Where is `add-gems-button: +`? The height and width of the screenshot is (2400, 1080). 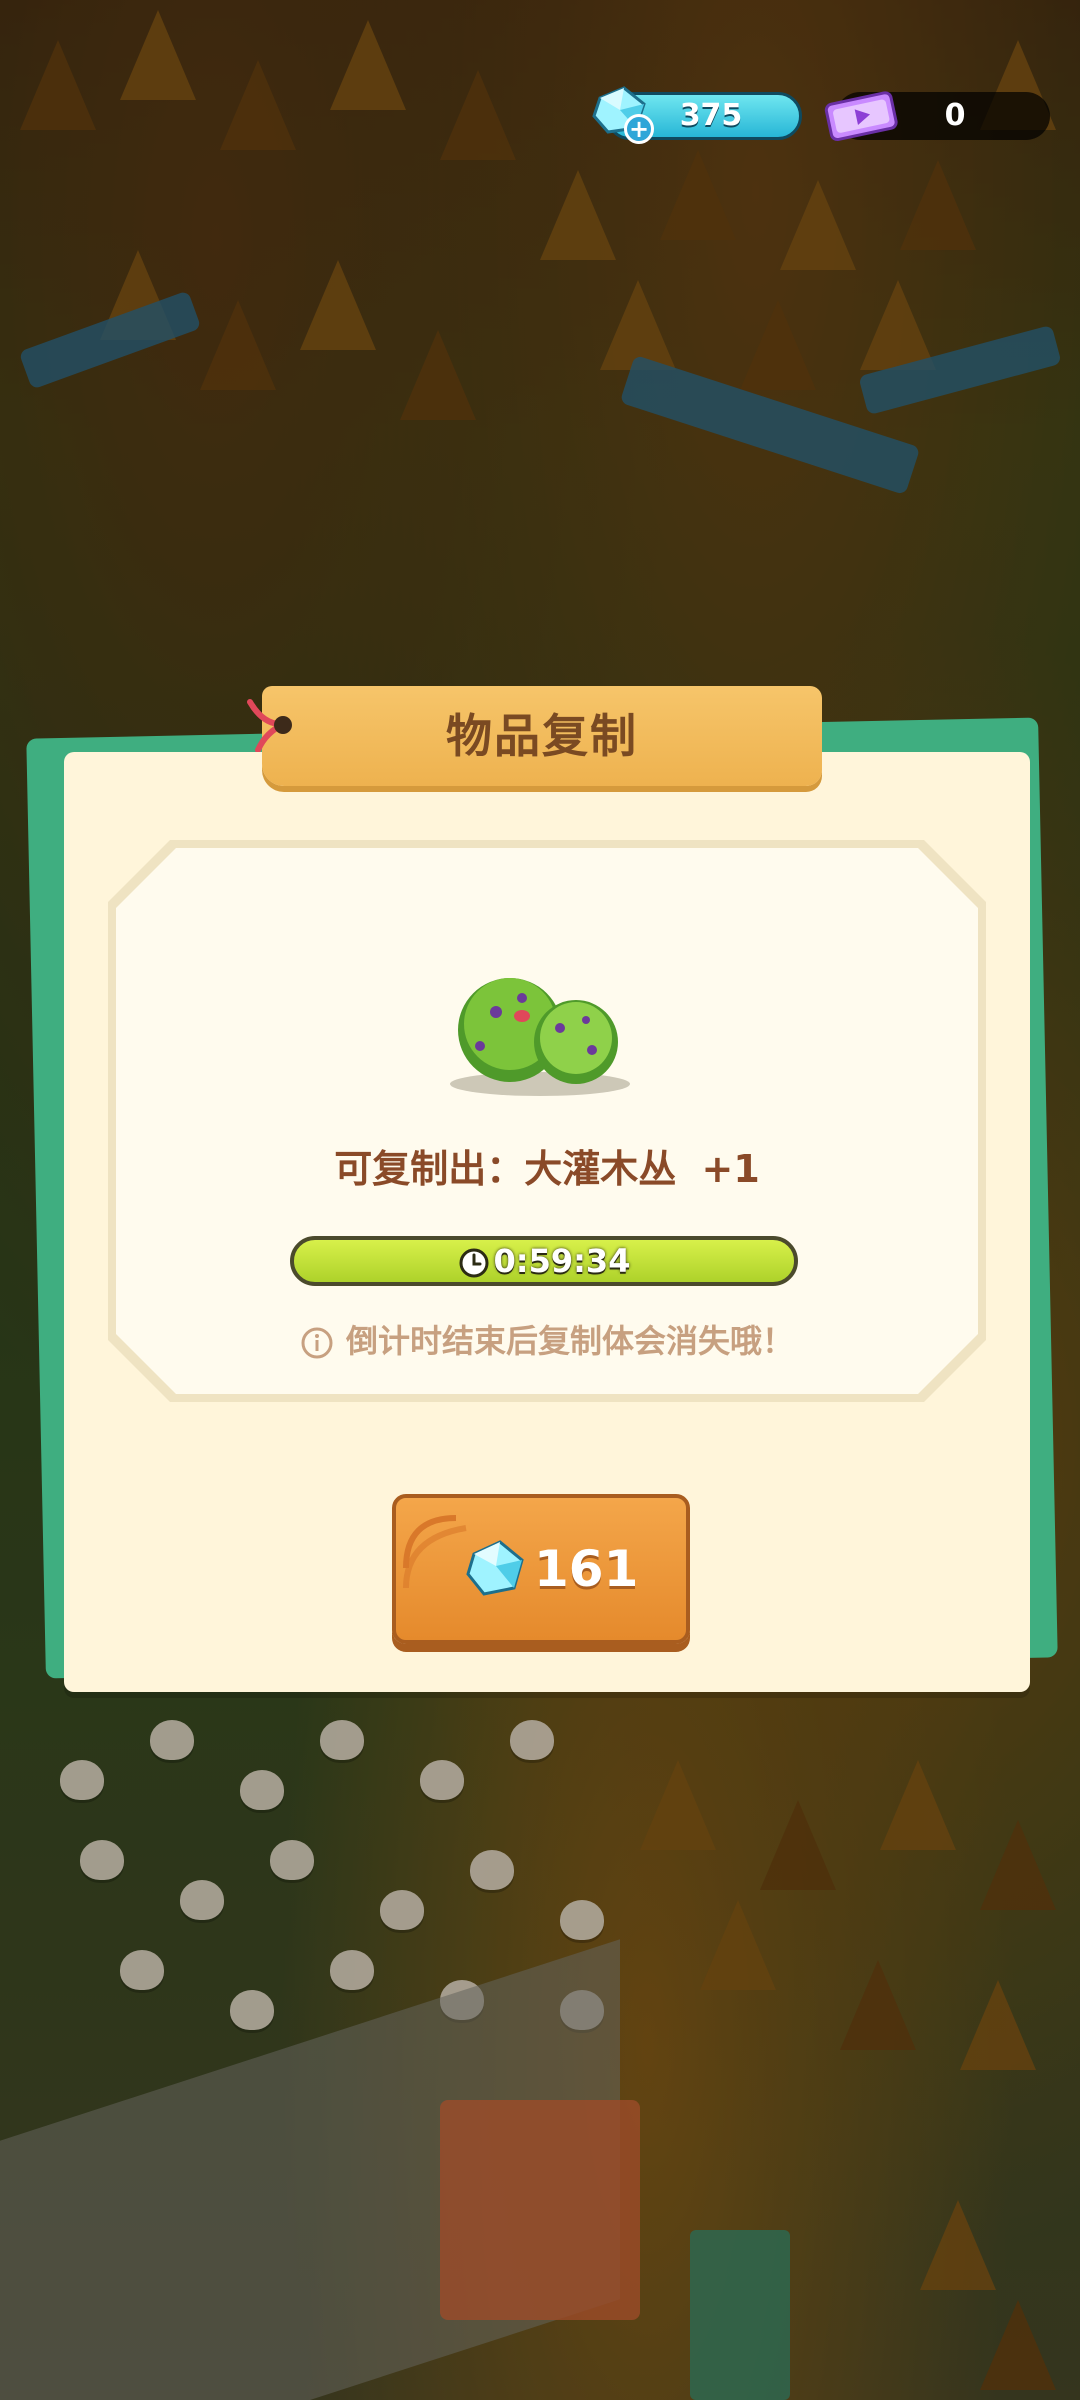 add-gems-button: + is located at coordinates (639, 129).